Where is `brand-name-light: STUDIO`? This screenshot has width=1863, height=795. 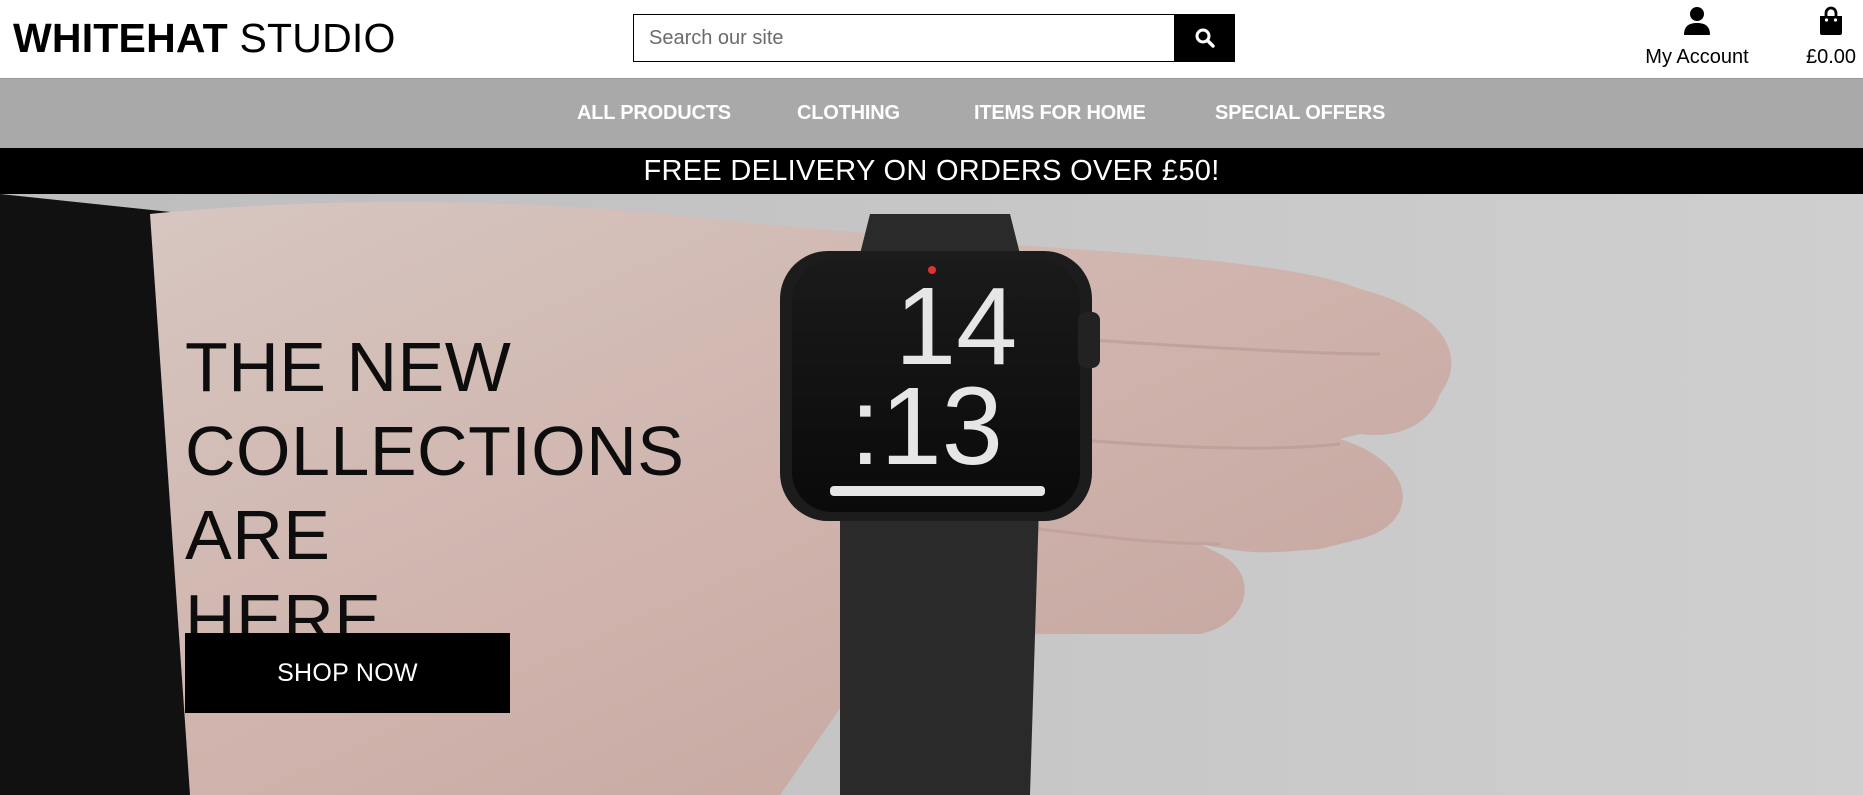 brand-name-light: STUDIO is located at coordinates (317, 38).